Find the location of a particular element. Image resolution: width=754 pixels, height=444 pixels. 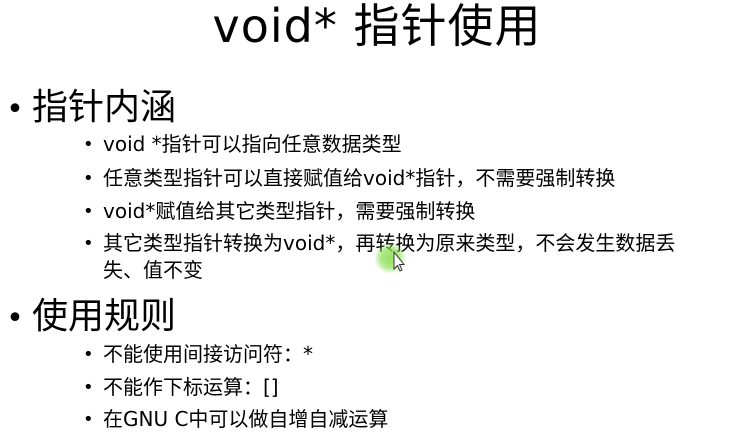

list-item: • 任意类型指针可以直接赋值给void*指针，不需要强制转换 is located at coordinates (408, 178).